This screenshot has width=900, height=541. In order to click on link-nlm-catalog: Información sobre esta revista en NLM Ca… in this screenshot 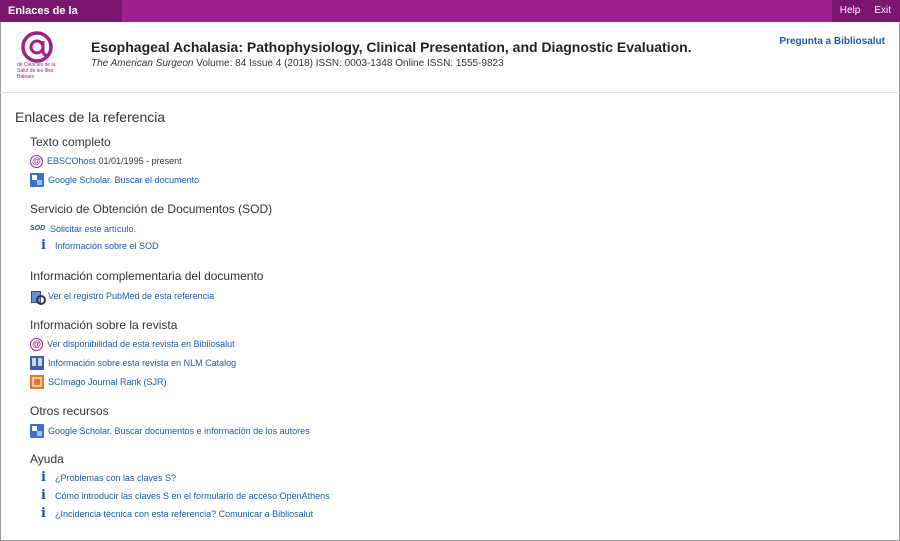, I will do `click(142, 363)`.